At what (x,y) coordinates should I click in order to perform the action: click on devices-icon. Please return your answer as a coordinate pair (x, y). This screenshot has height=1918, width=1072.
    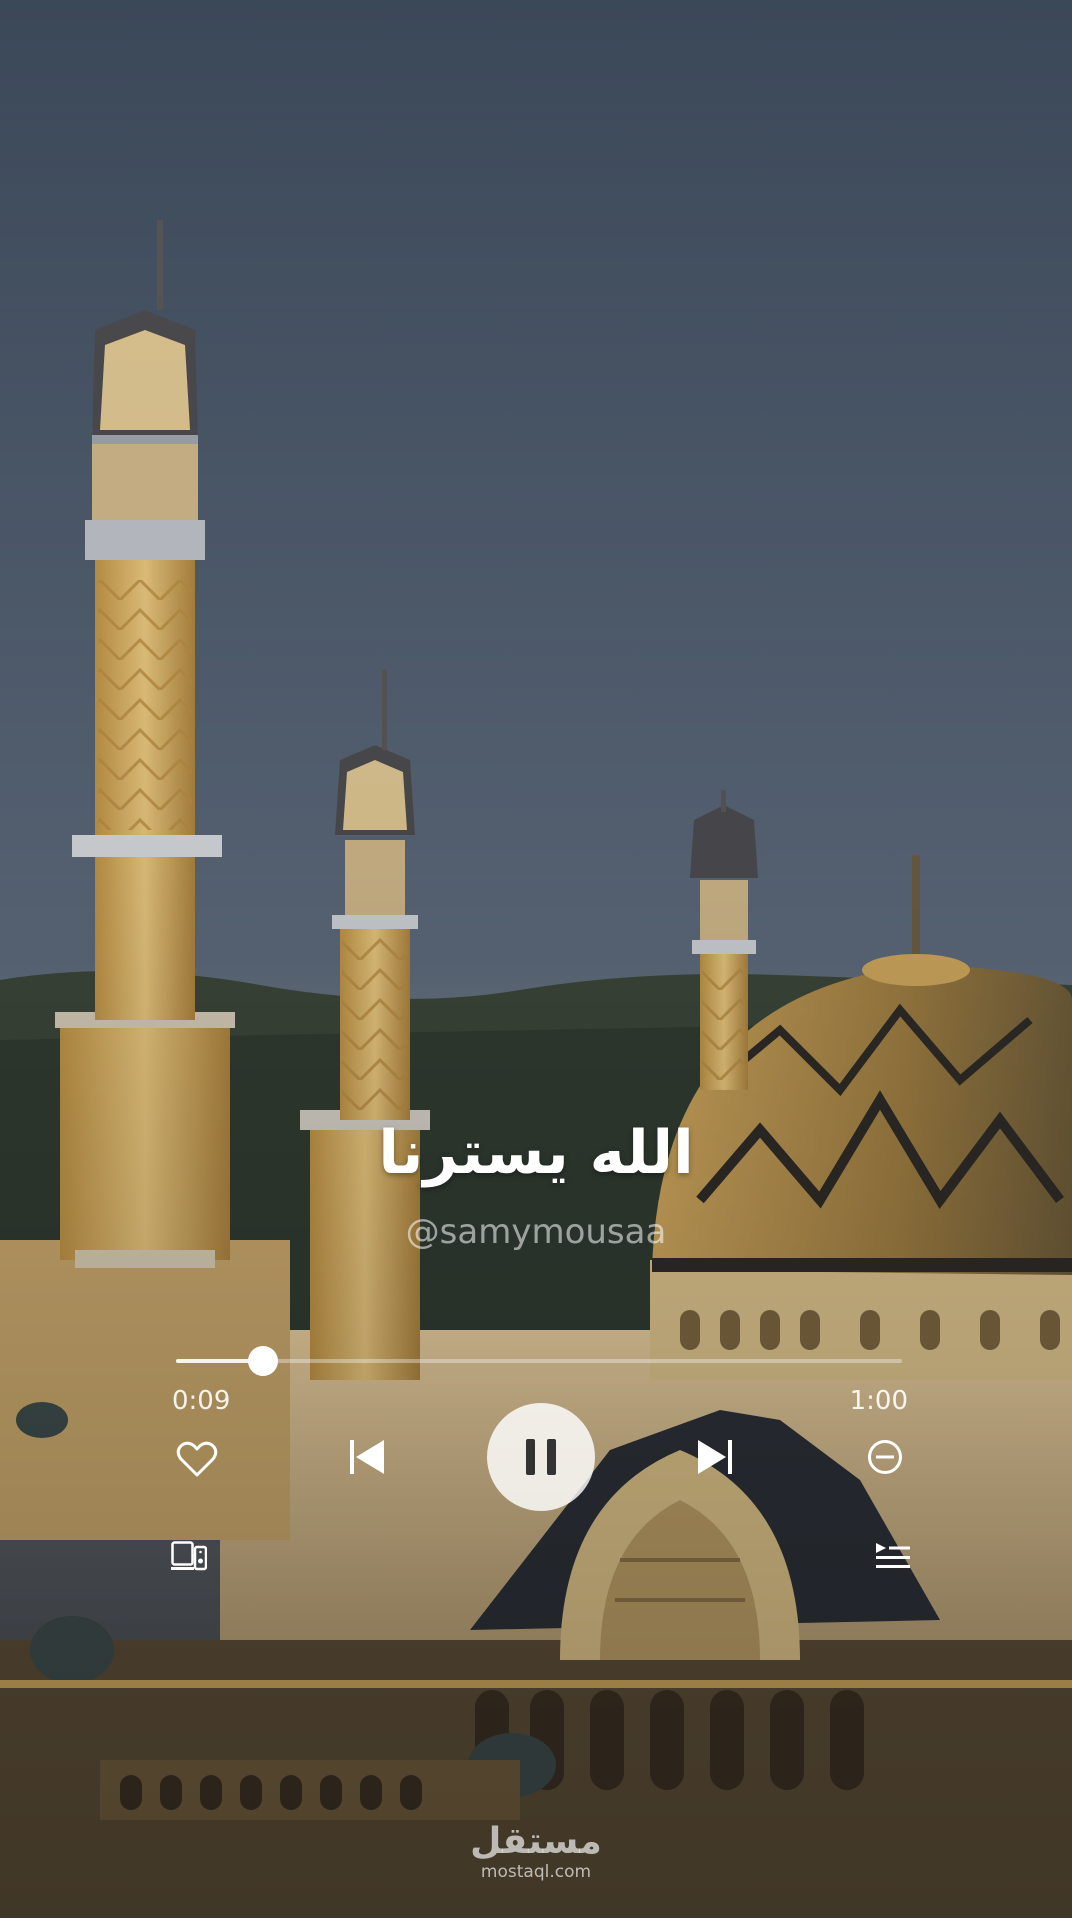
    Looking at the image, I should click on (189, 1556).